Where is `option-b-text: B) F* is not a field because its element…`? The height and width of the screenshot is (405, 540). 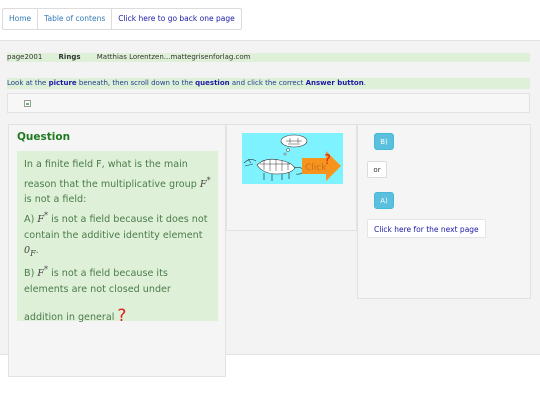 option-b-text: B) F* is not a field because its element… is located at coordinates (118, 279).